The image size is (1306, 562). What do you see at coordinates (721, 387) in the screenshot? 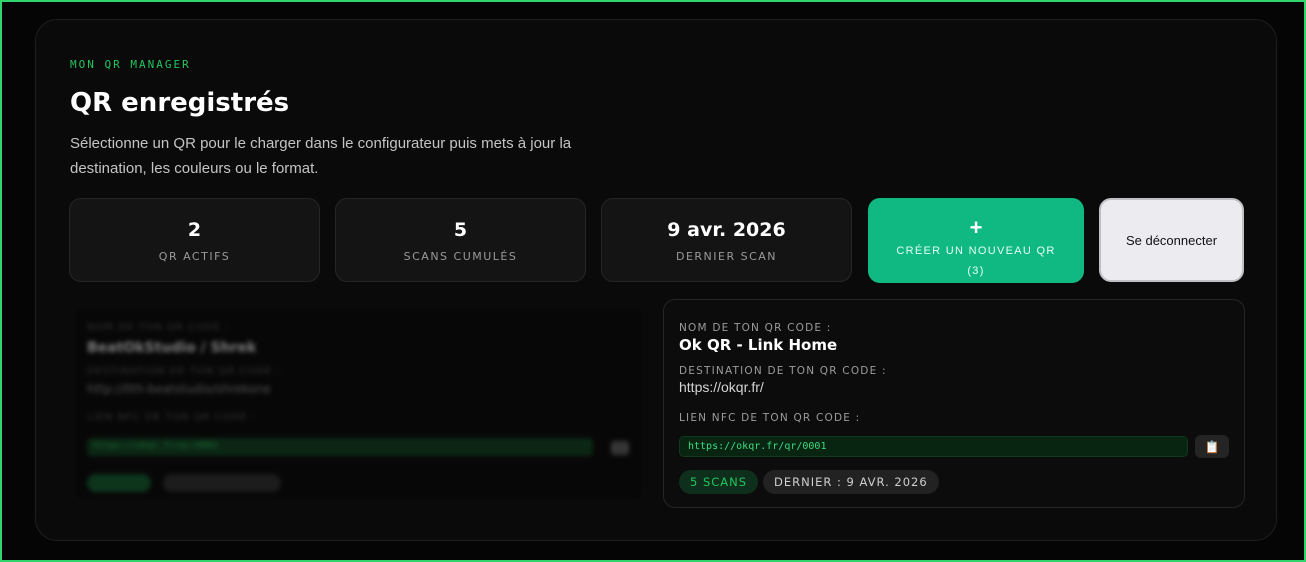
I see `qr-destination: https://okqr.fr/` at bounding box center [721, 387].